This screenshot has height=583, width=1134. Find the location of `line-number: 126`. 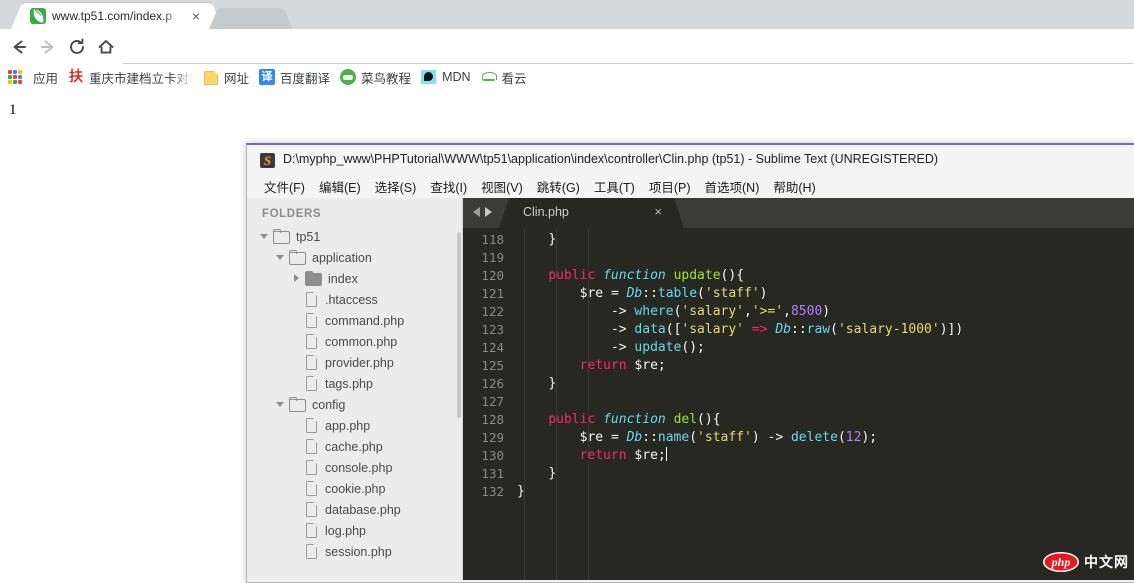

line-number: 126 is located at coordinates (492, 383).